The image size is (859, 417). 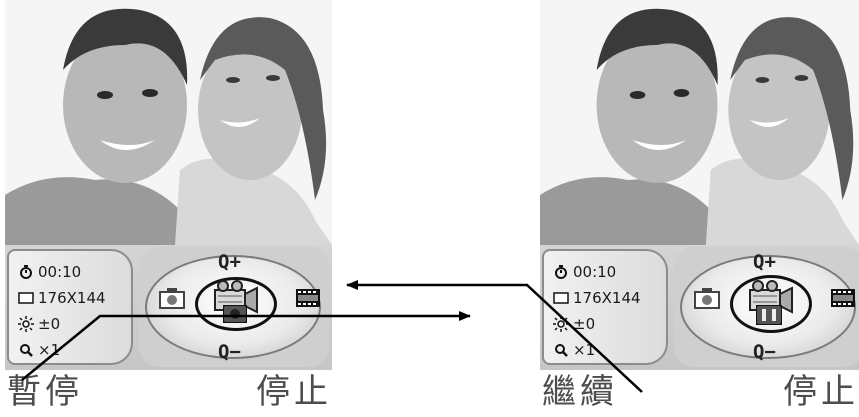 I want to click on resume-to-pause-arrow, so click(x=494, y=336).